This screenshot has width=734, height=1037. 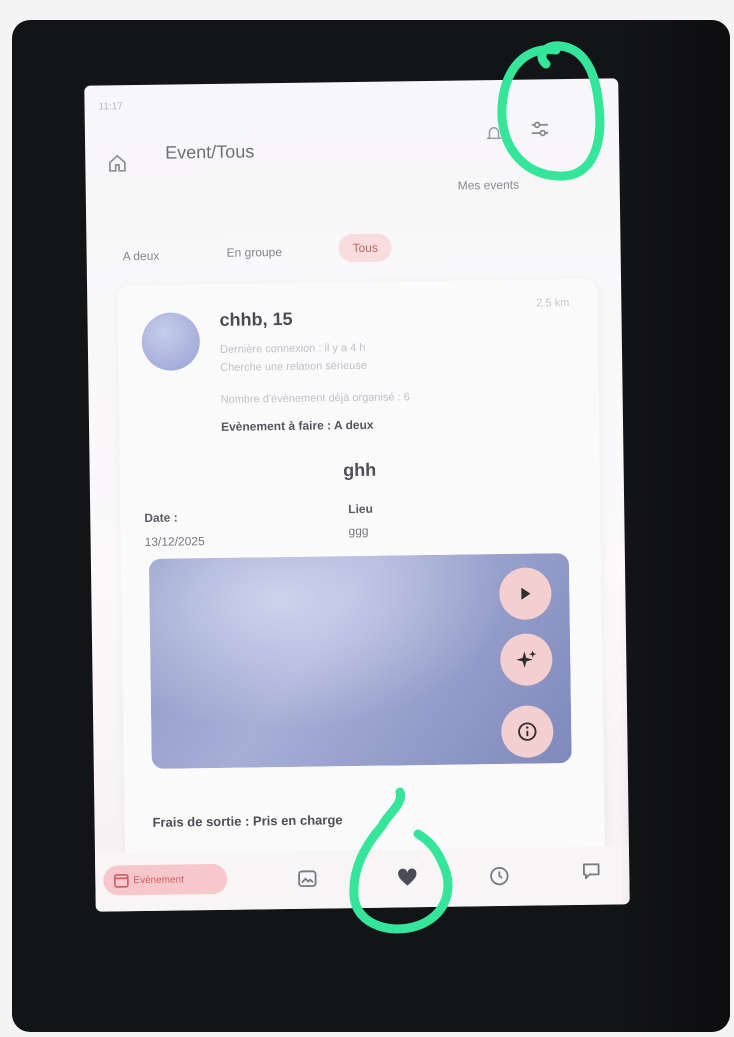 I want to click on sparkle-button, so click(x=526, y=660).